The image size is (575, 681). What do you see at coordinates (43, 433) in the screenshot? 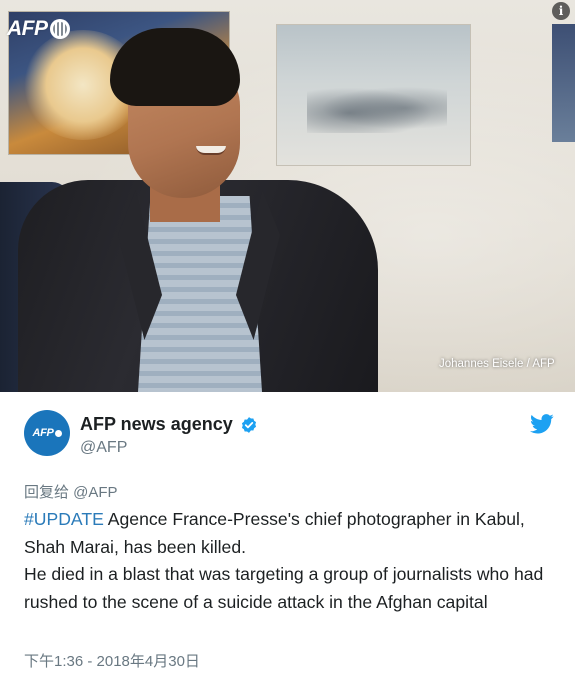
I see `avatar-label: AFP` at bounding box center [43, 433].